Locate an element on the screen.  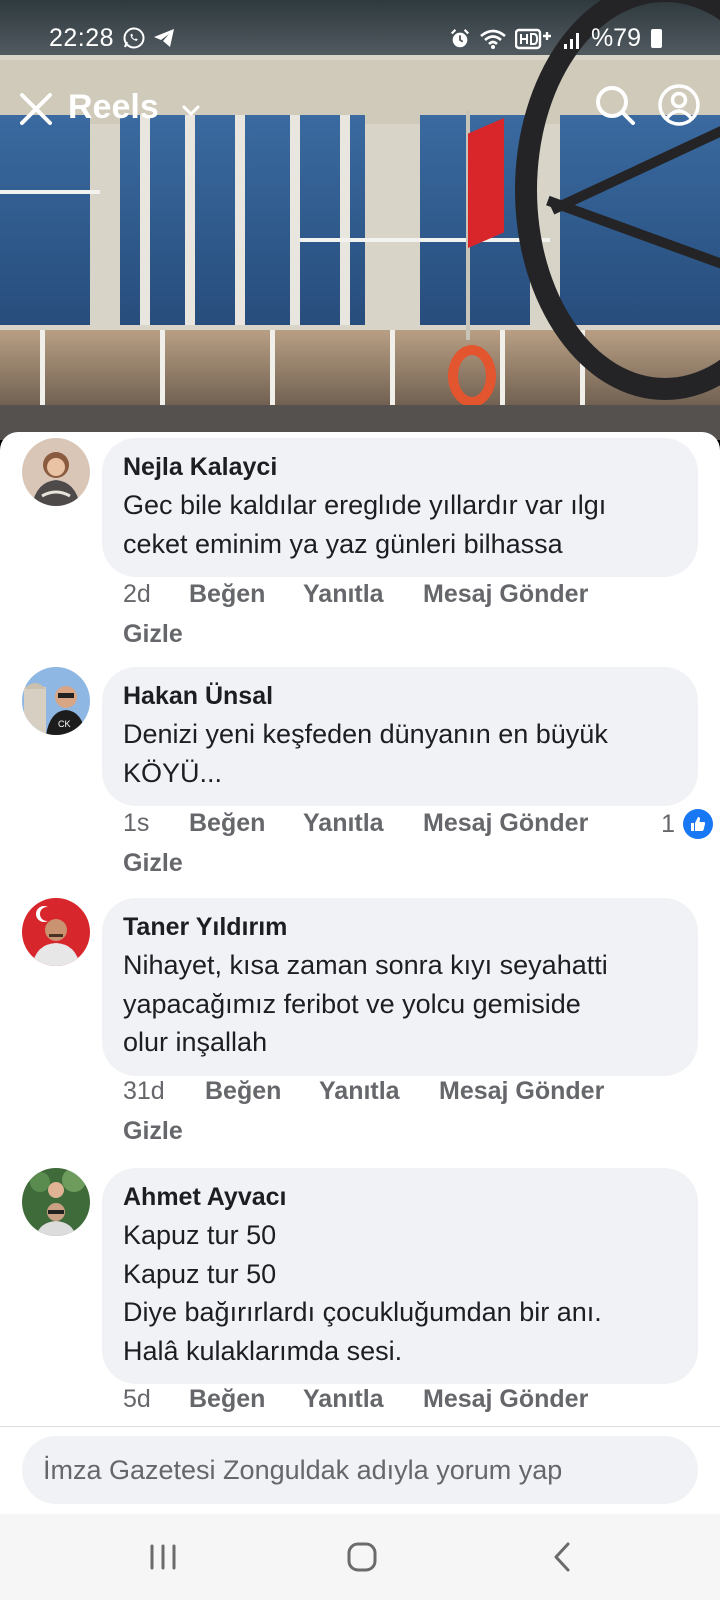
reaction-summary: 1 is located at coordinates (687, 824).